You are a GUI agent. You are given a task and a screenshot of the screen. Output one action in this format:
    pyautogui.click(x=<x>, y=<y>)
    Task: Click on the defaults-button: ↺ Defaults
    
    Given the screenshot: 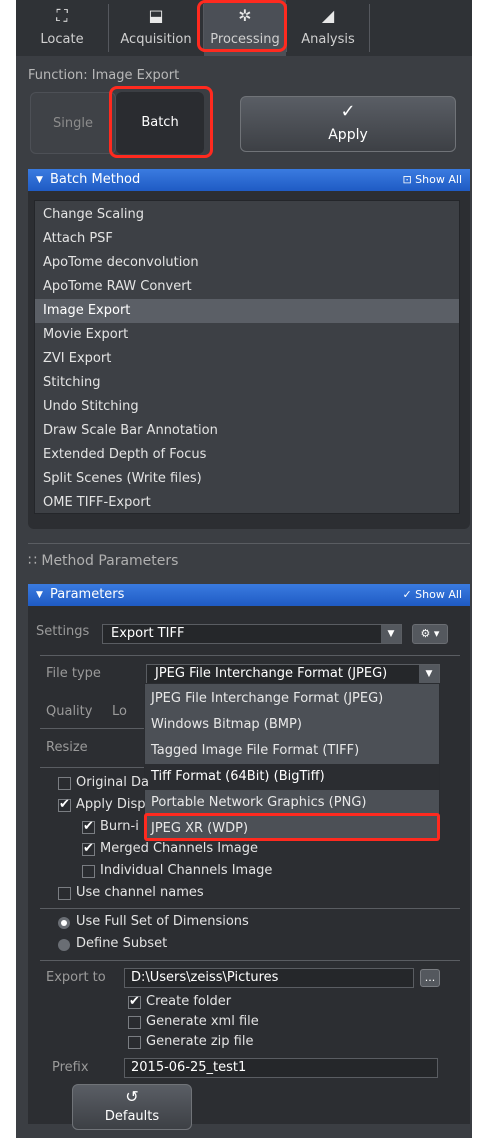 What is the action you would take?
    pyautogui.click(x=132, y=1107)
    